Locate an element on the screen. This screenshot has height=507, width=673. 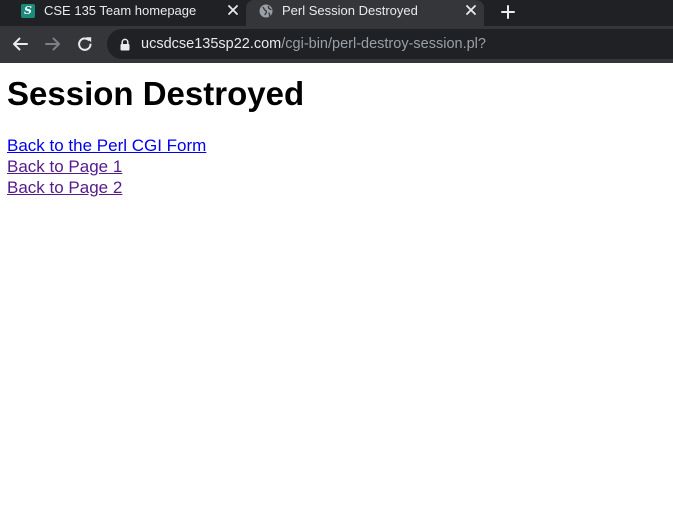
tab-cse135-homepage: S CSE 135 Team homepage is located at coordinates (127, 13).